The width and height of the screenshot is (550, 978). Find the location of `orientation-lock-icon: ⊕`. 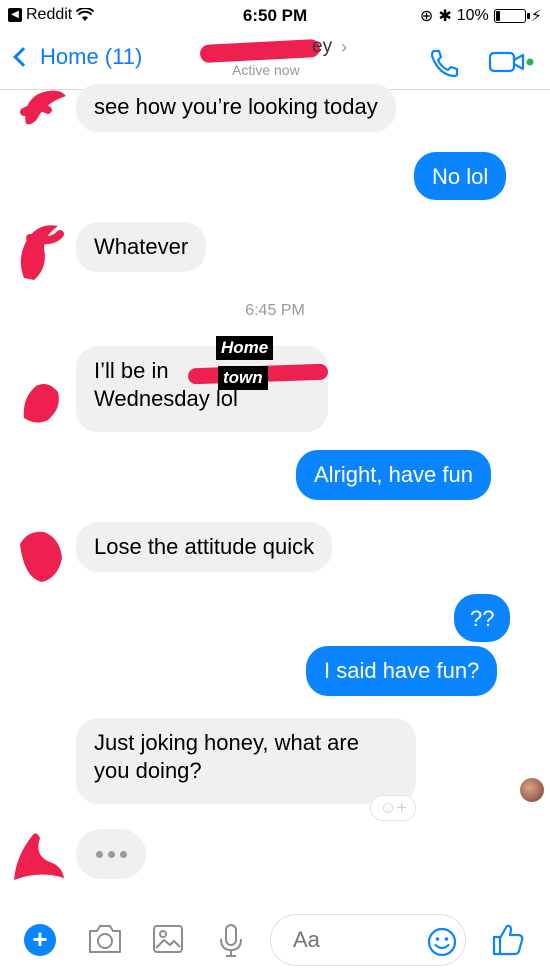

orientation-lock-icon: ⊕ is located at coordinates (426, 16).